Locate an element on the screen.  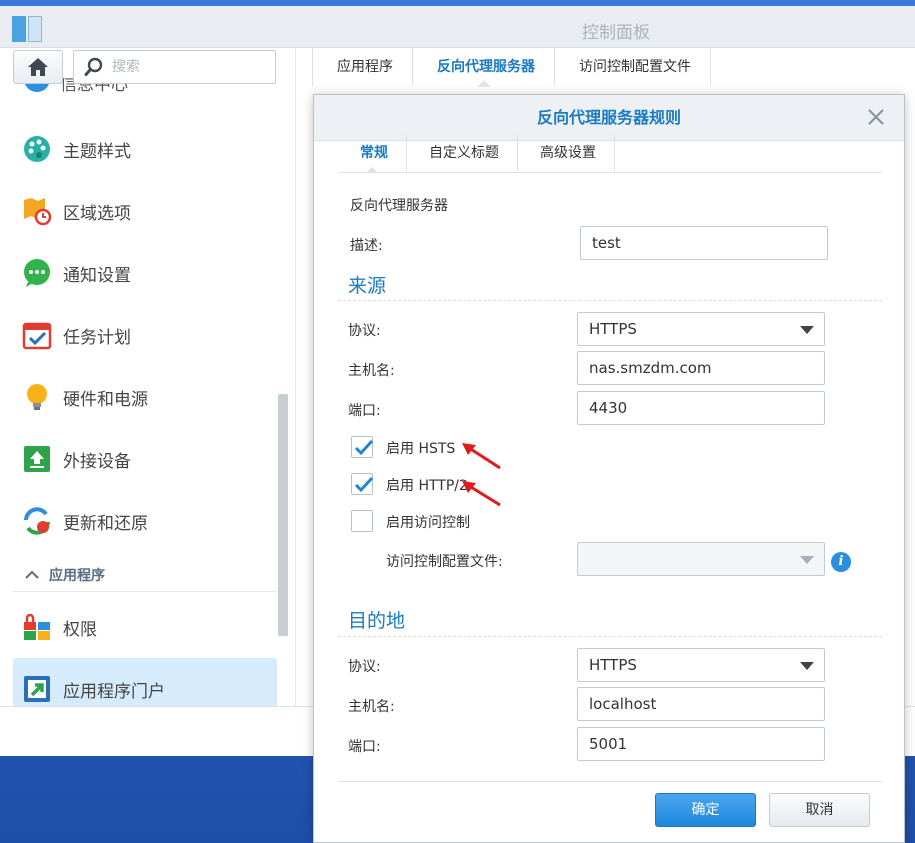
enable-hsts-checkbox is located at coordinates (362, 447).